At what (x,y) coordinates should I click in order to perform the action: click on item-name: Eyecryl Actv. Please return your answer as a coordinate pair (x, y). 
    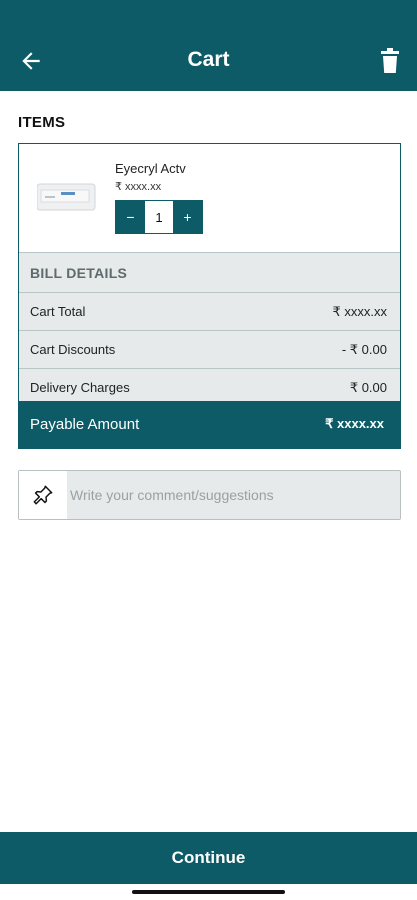
    Looking at the image, I should click on (150, 168).